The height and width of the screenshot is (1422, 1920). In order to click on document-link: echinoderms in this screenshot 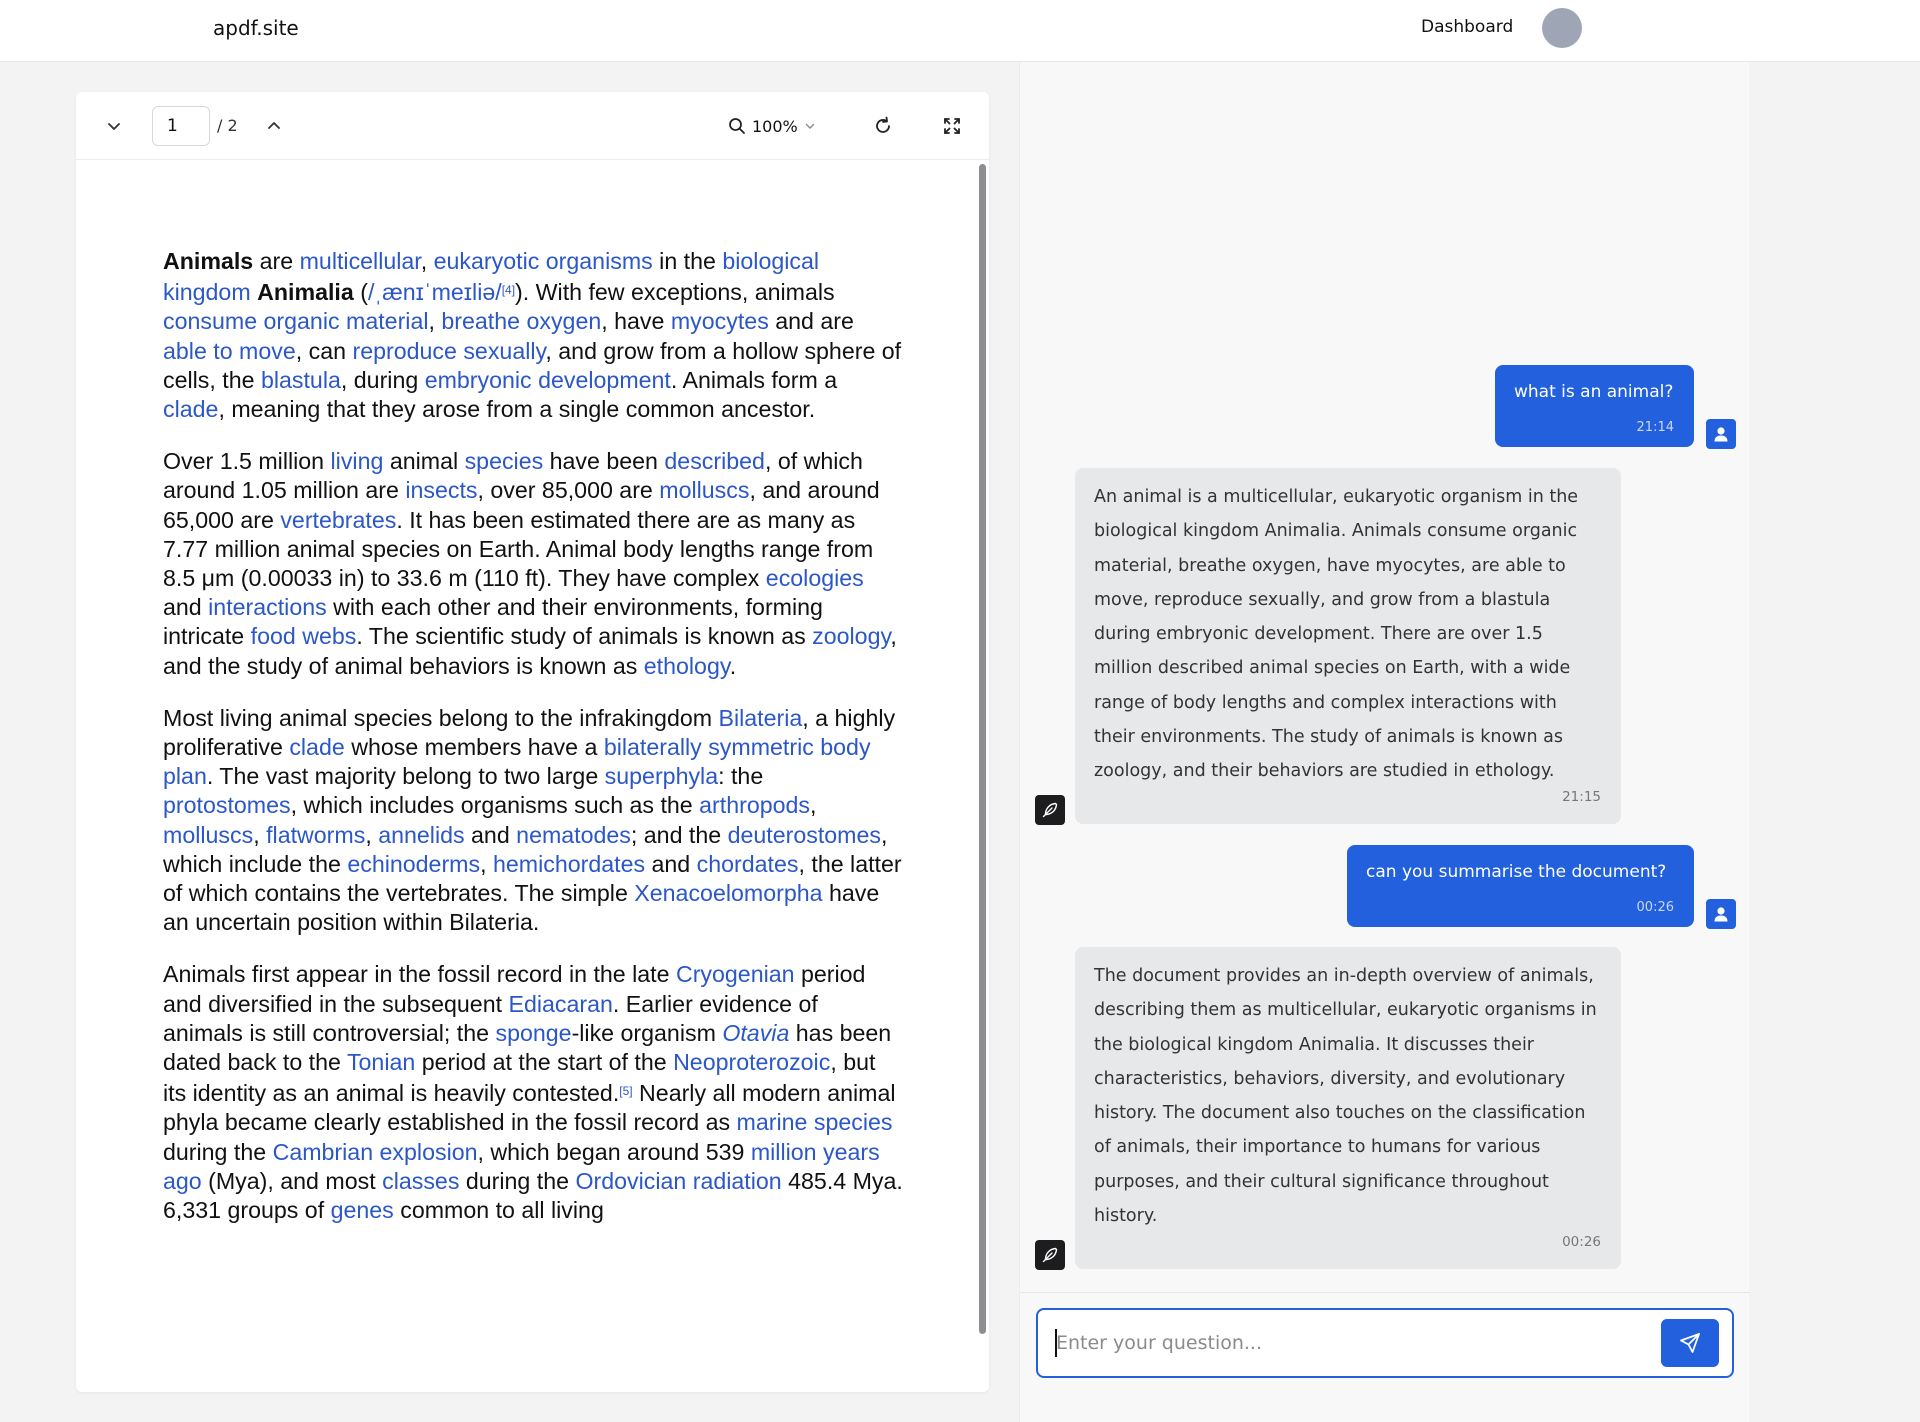, I will do `click(413, 864)`.